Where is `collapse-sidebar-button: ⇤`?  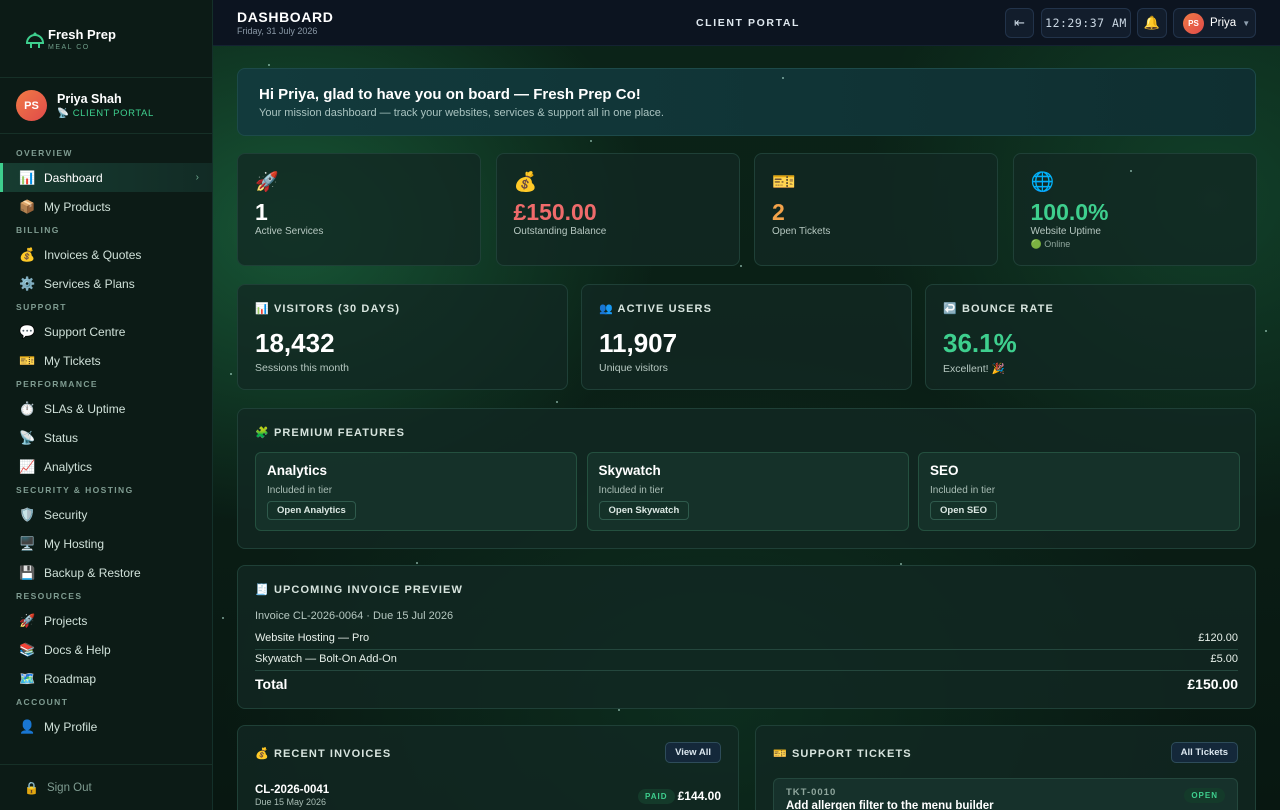 collapse-sidebar-button: ⇤ is located at coordinates (1019, 23).